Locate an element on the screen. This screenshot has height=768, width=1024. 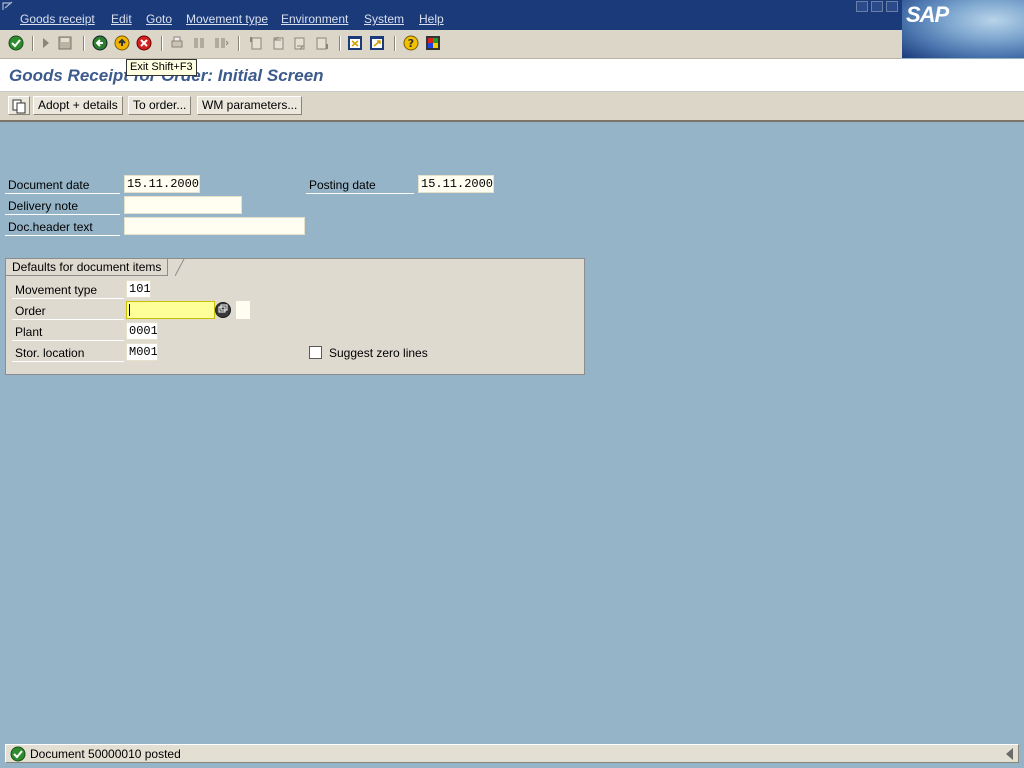
status-bar: Document 50000010 posted is located at coordinates (512, 753).